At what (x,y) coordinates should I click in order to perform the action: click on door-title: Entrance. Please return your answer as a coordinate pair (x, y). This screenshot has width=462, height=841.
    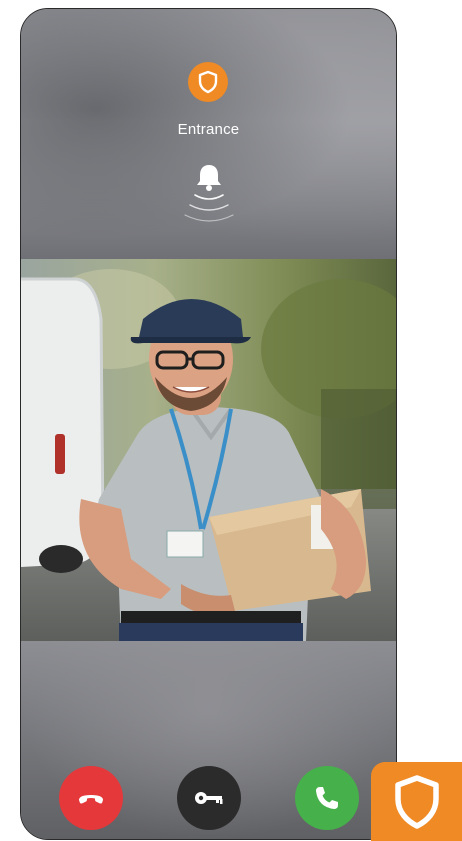
    Looking at the image, I should click on (208, 129).